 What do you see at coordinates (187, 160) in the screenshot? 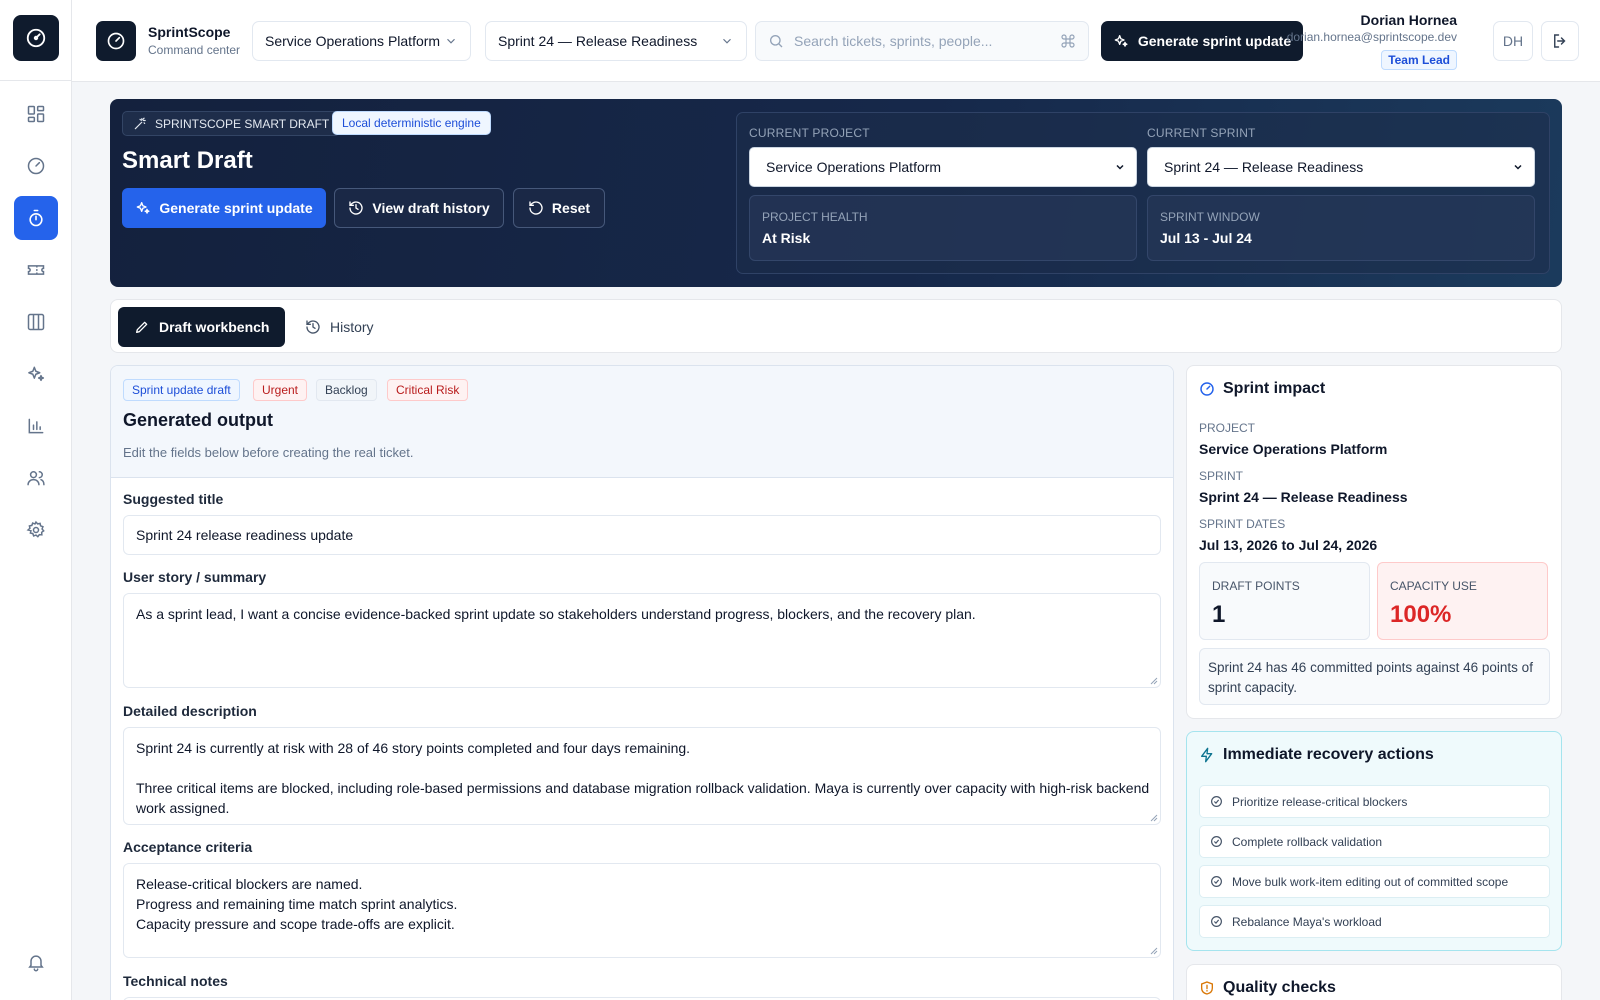
I see `page-title: Smart Draft` at bounding box center [187, 160].